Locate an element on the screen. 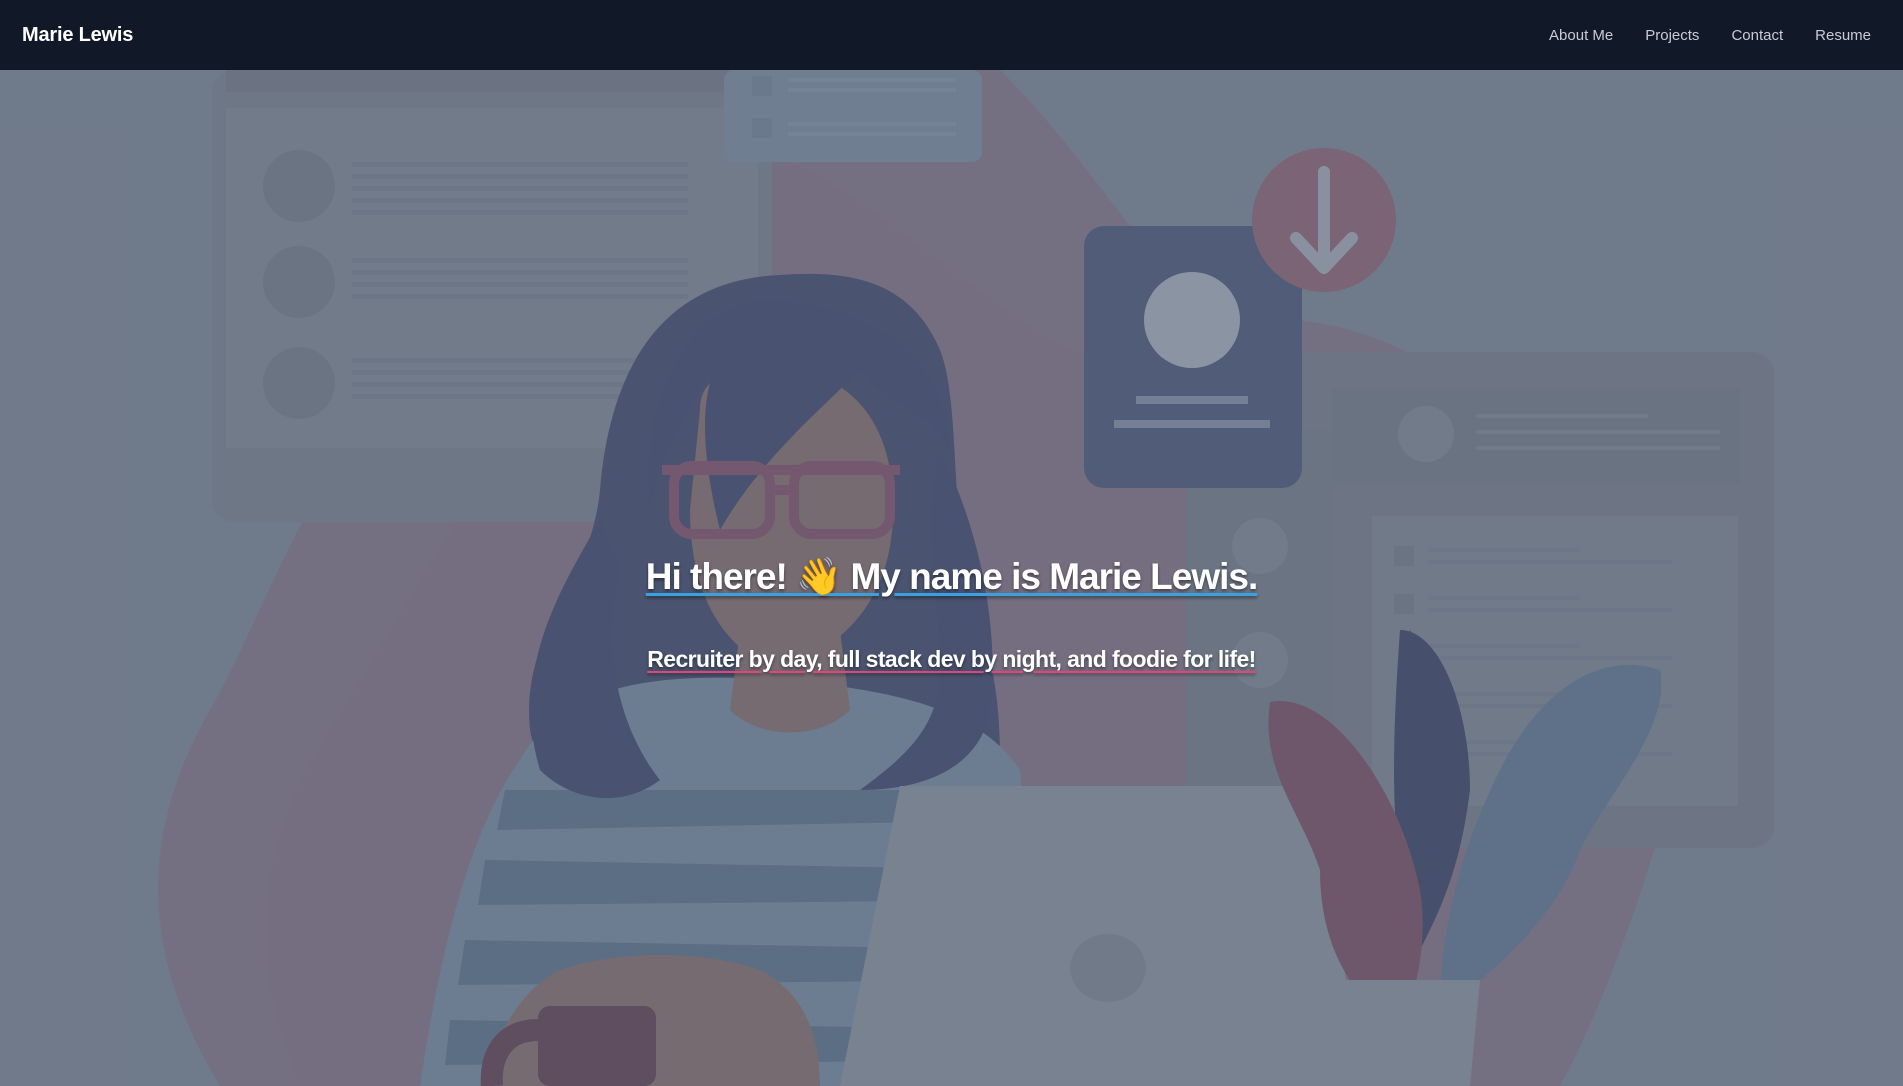  brand-link: Marie Lewis is located at coordinates (77, 35).